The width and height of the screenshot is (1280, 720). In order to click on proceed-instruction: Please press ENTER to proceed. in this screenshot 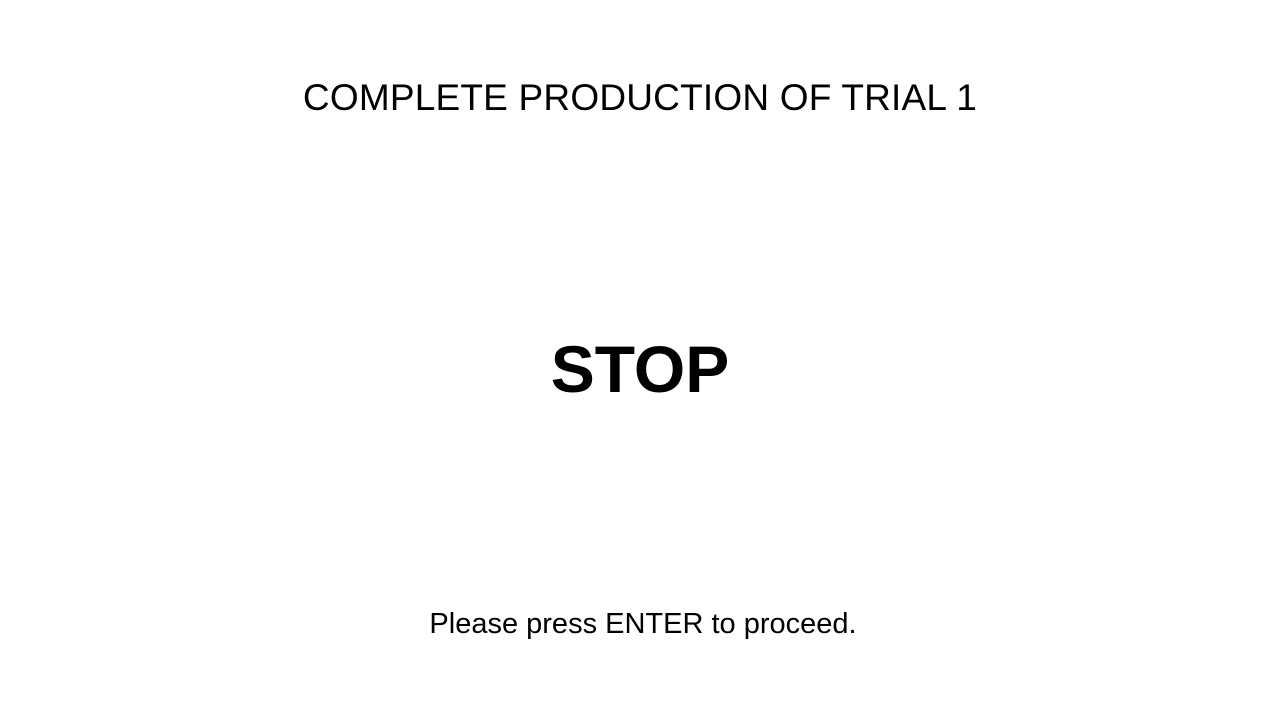, I will do `click(643, 624)`.